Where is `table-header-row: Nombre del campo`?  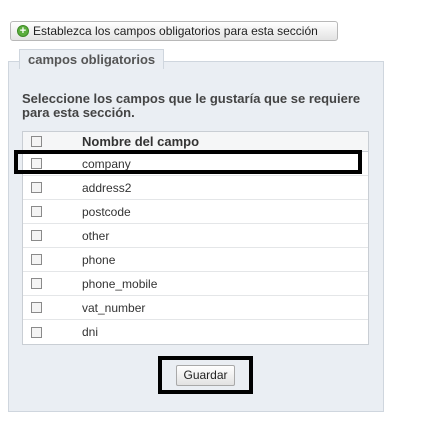
table-header-row: Nombre del campo is located at coordinates (195, 142).